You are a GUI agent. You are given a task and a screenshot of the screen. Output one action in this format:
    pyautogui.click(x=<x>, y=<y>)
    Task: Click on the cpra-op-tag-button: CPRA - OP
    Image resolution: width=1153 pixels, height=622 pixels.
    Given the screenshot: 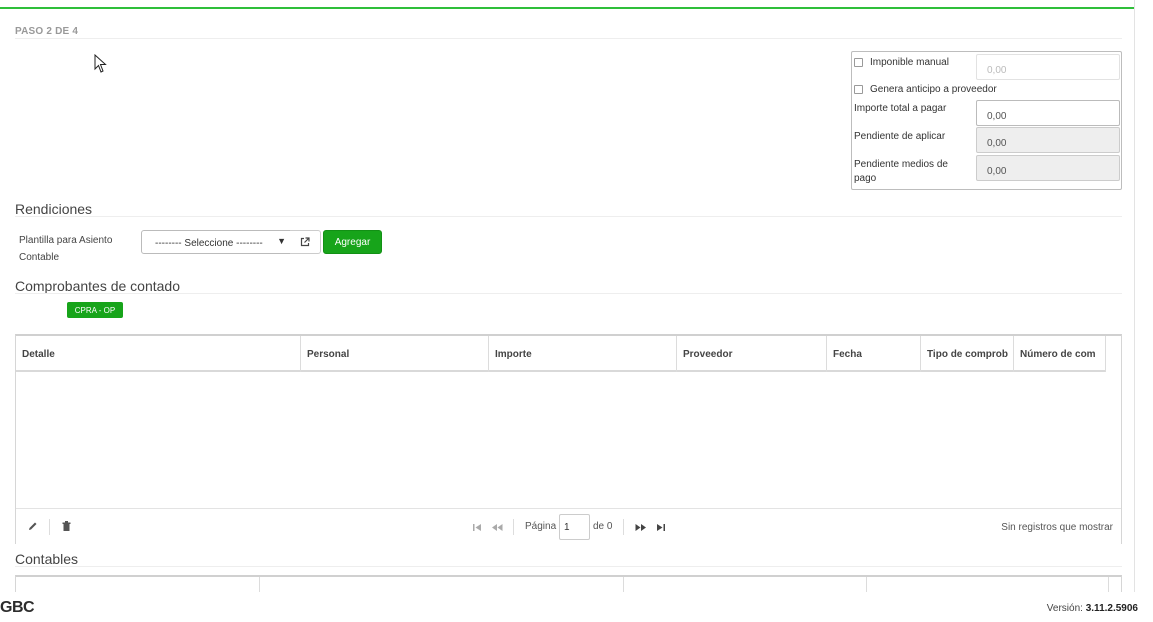 What is the action you would take?
    pyautogui.click(x=95, y=310)
    